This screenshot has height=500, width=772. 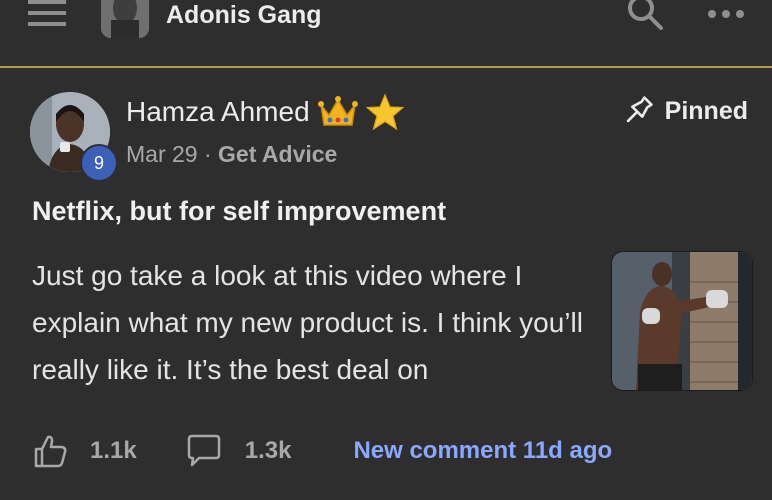 What do you see at coordinates (113, 450) in the screenshot?
I see `like-count: 1.1k` at bounding box center [113, 450].